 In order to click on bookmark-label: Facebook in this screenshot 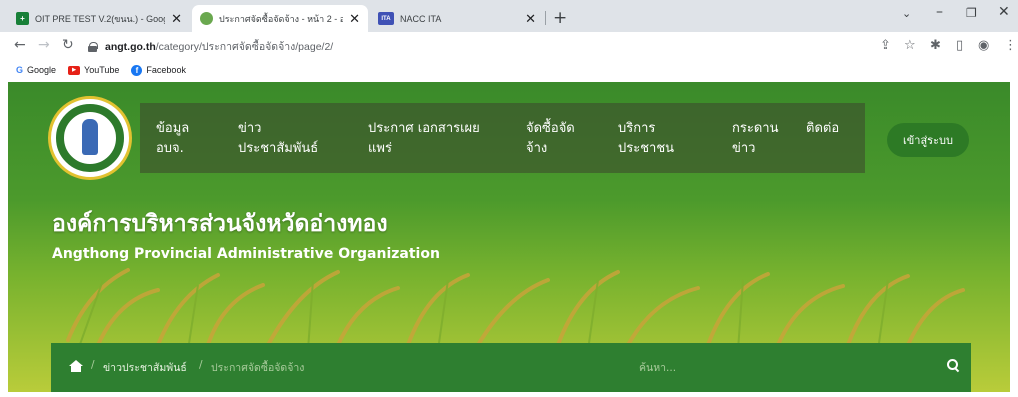, I will do `click(166, 70)`.